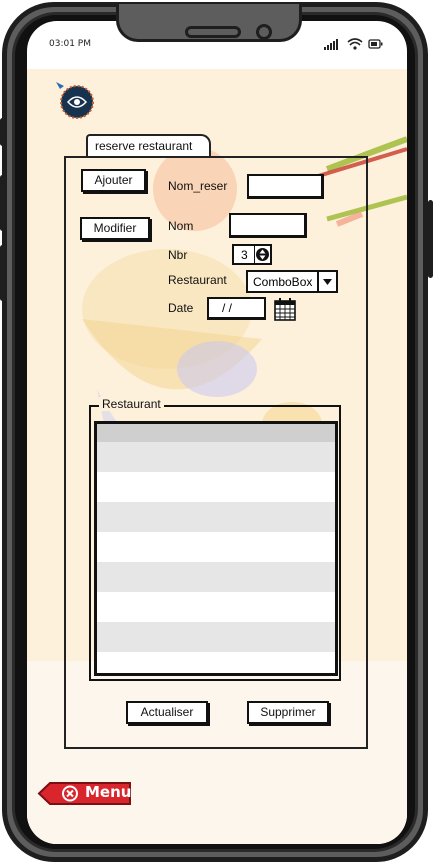 This screenshot has height=867, width=434. Describe the element at coordinates (115, 228) in the screenshot. I see `modifier-button: Modifier` at that location.